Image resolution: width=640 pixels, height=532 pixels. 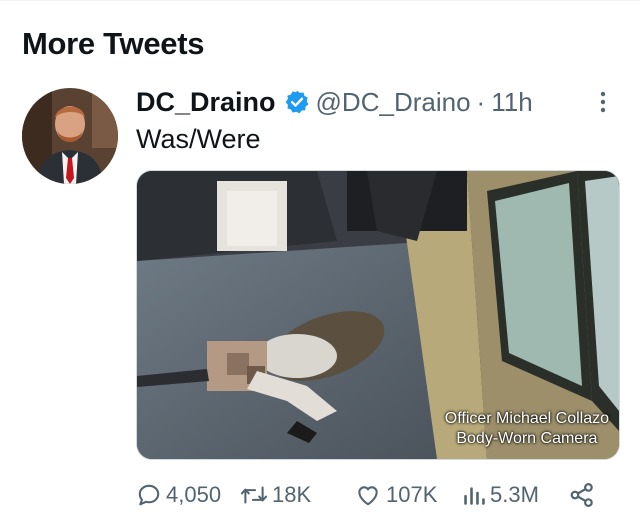 I want to click on tweet-text: Was/Were, so click(x=198, y=139).